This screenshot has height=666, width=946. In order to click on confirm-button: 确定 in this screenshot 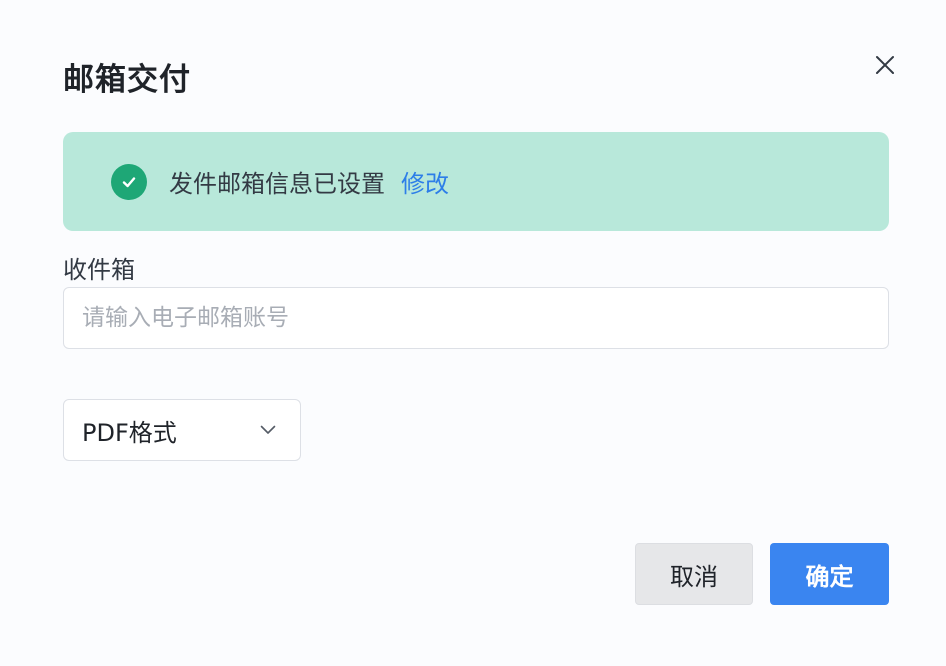, I will do `click(829, 574)`.